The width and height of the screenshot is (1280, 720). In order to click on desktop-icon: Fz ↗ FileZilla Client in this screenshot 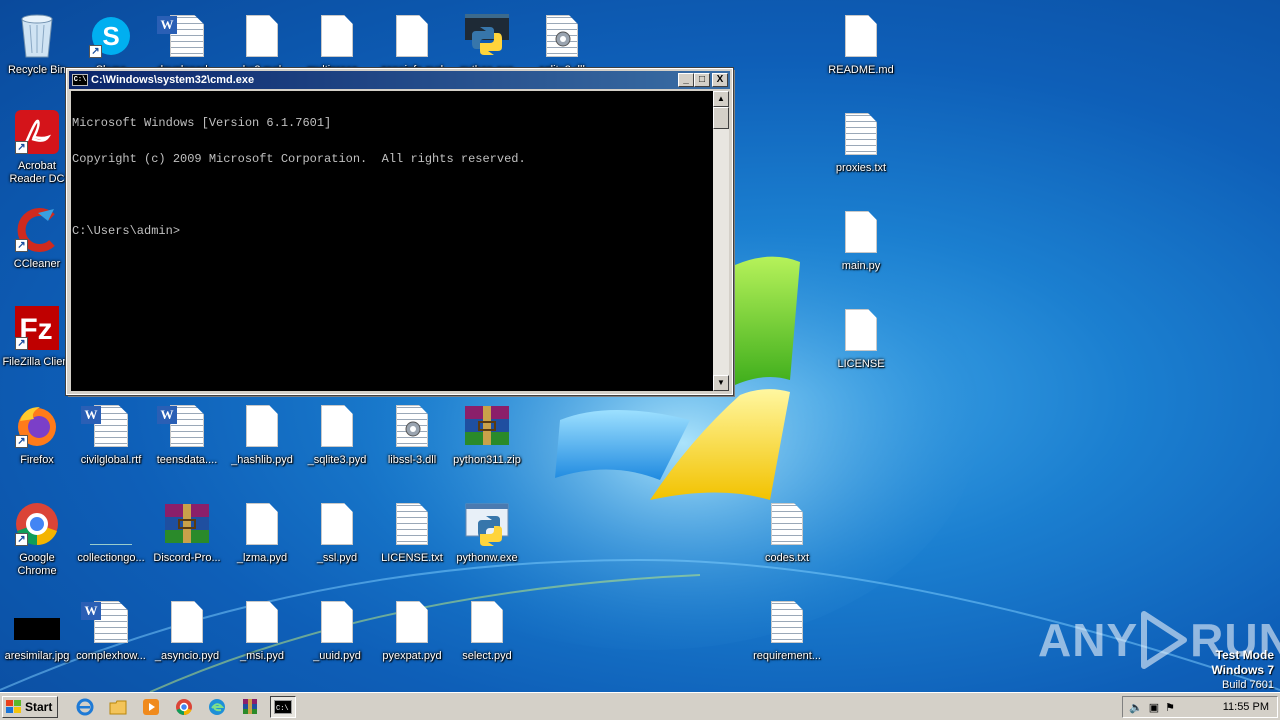, I will do `click(37, 344)`.